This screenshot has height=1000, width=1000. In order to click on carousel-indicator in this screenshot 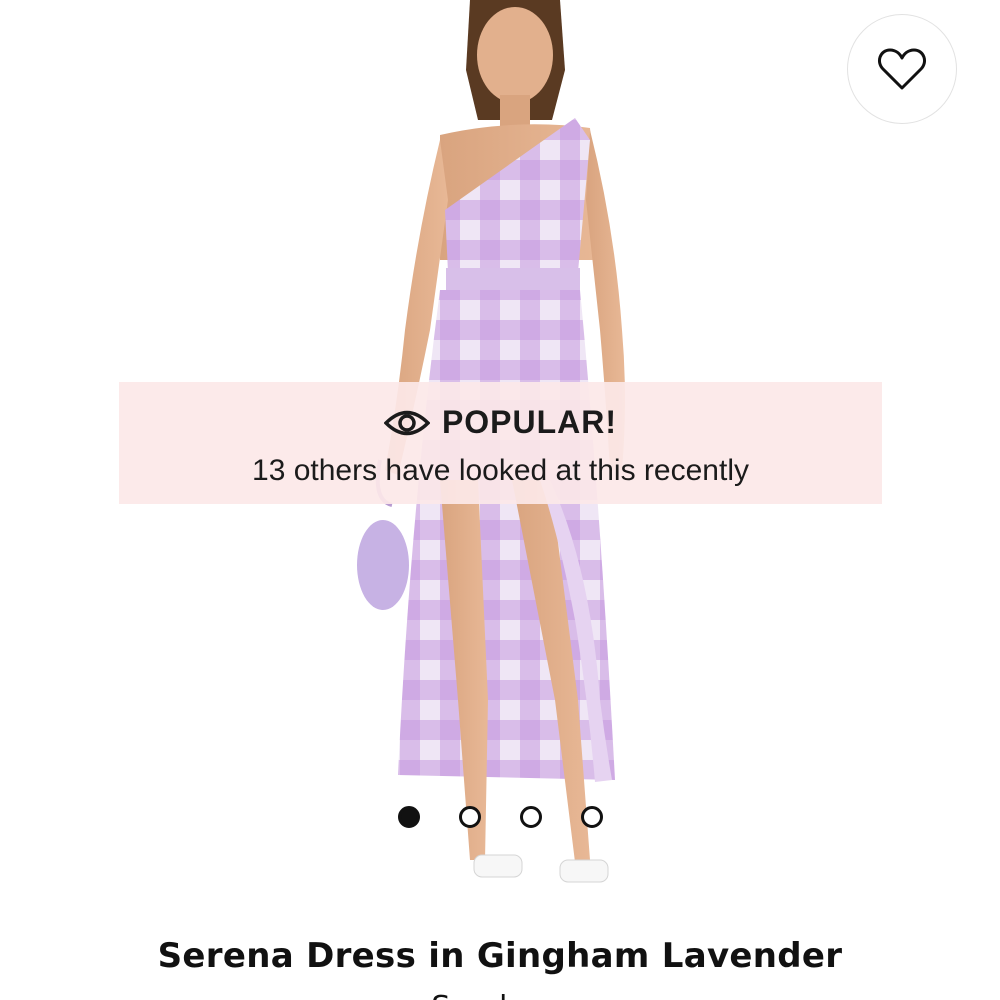, I will do `click(500, 817)`.